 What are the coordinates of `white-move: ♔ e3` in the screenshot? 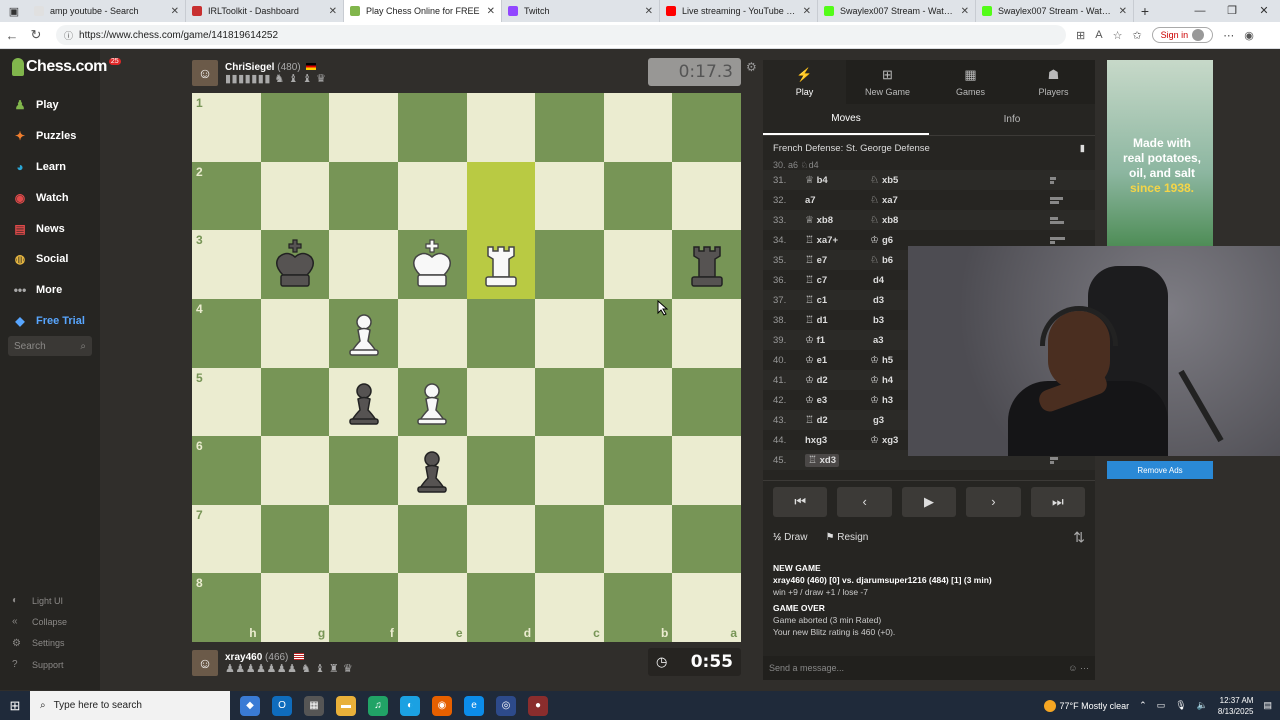 It's located at (837, 400).